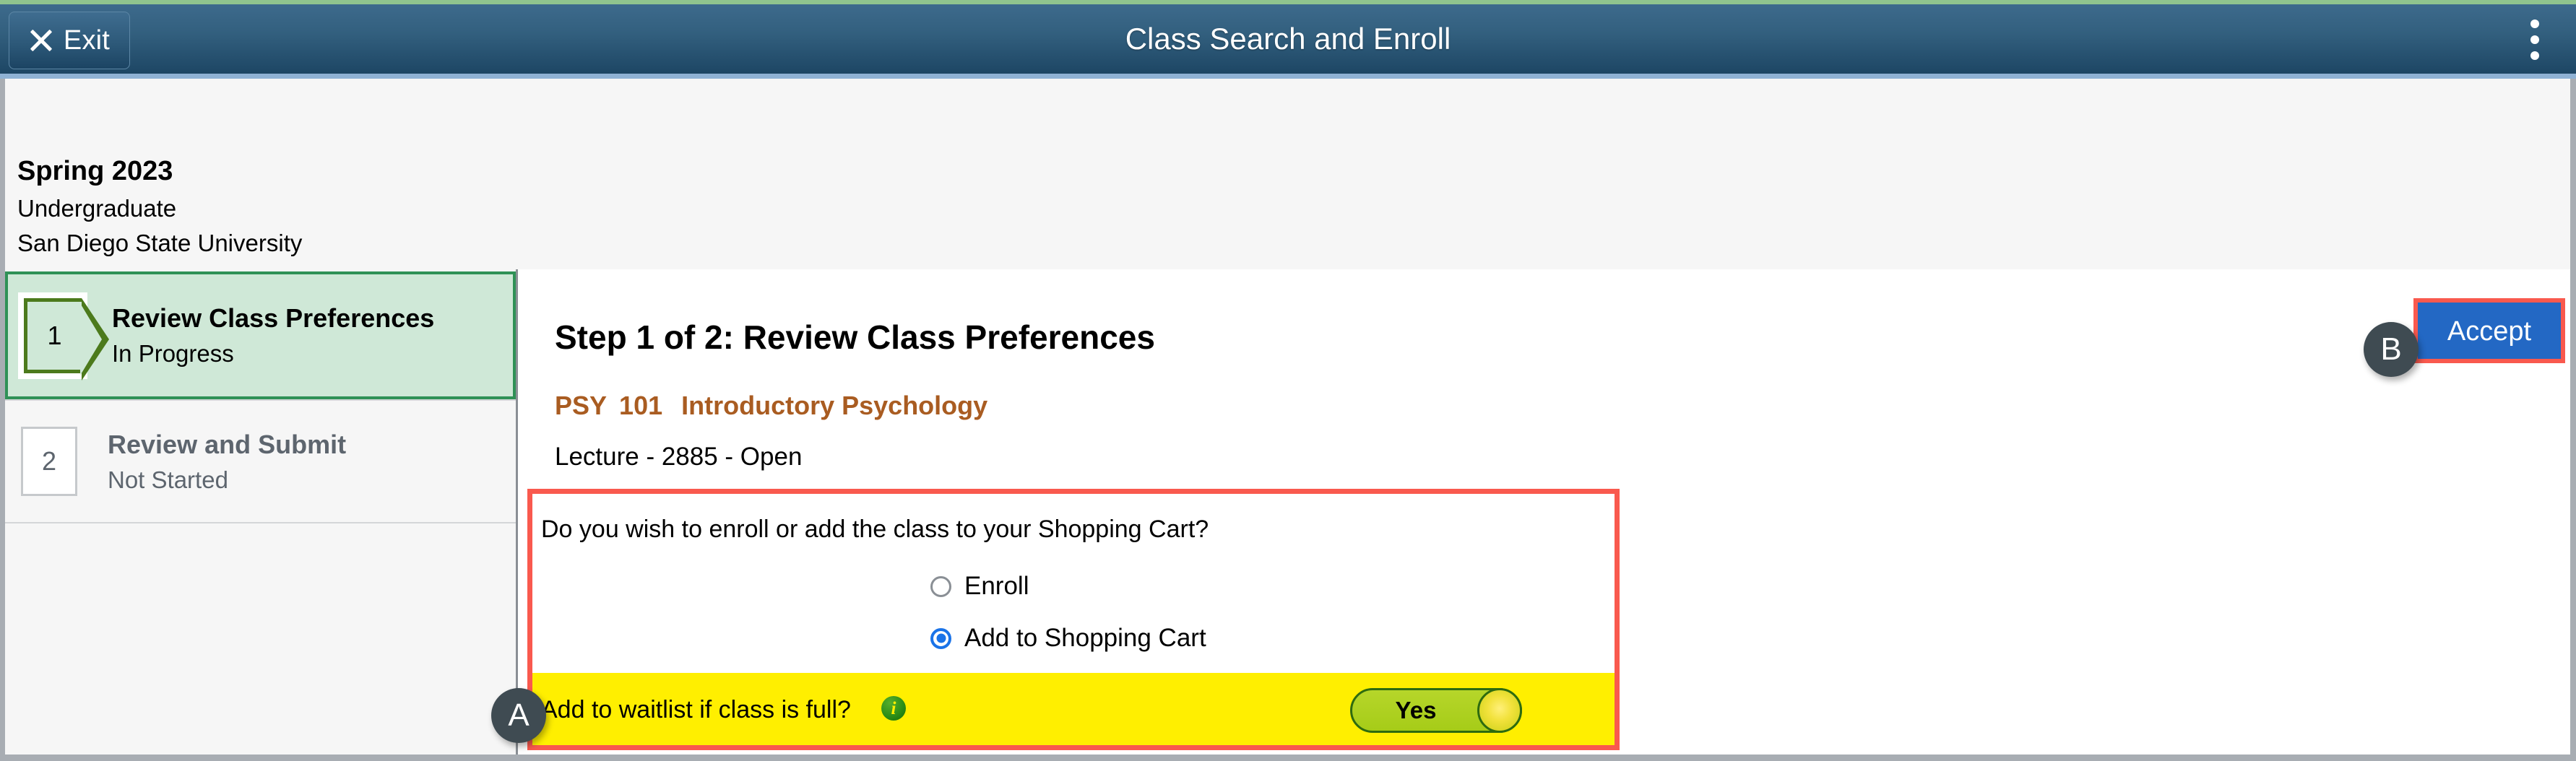 This screenshot has width=2576, height=761. I want to click on waitlist-toggle: Yes, so click(1436, 711).